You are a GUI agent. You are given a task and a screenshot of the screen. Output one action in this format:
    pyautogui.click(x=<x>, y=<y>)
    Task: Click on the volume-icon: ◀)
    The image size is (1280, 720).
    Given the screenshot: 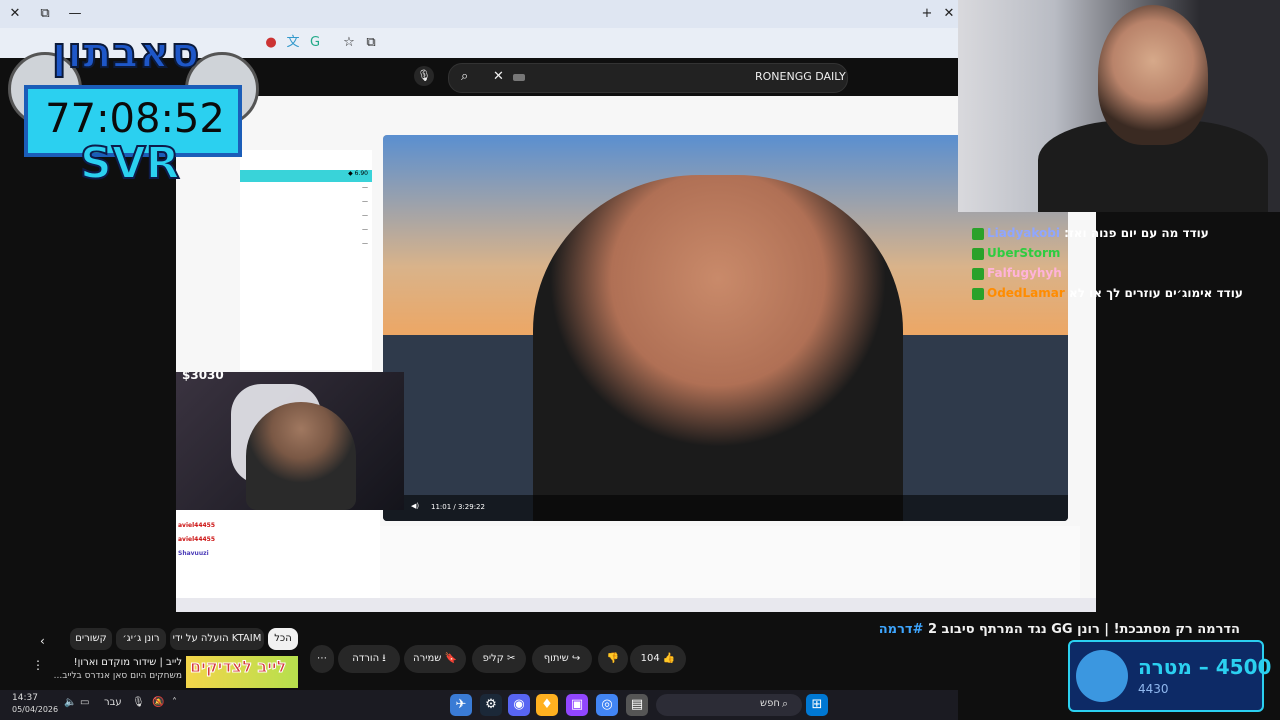 What is the action you would take?
    pyautogui.click(x=415, y=506)
    